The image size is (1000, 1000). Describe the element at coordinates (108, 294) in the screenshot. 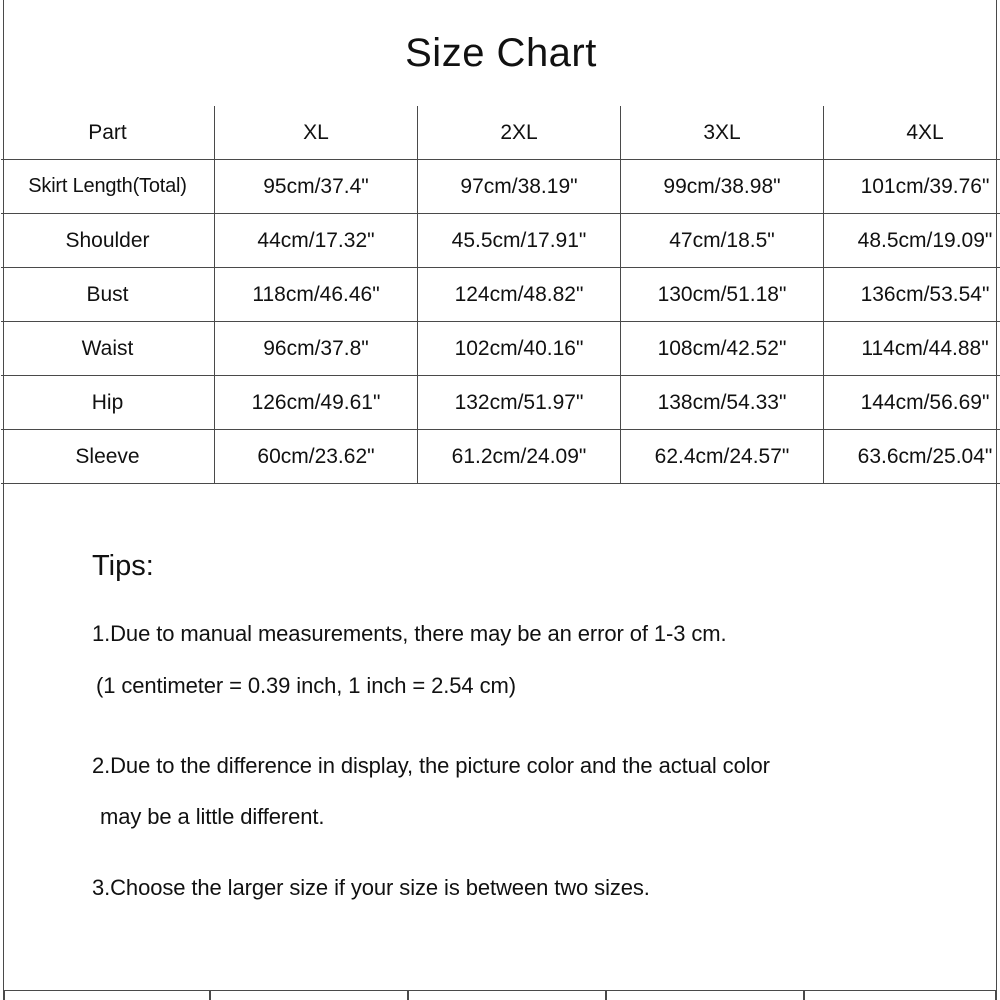

I see `row-label-bust: Bust` at that location.